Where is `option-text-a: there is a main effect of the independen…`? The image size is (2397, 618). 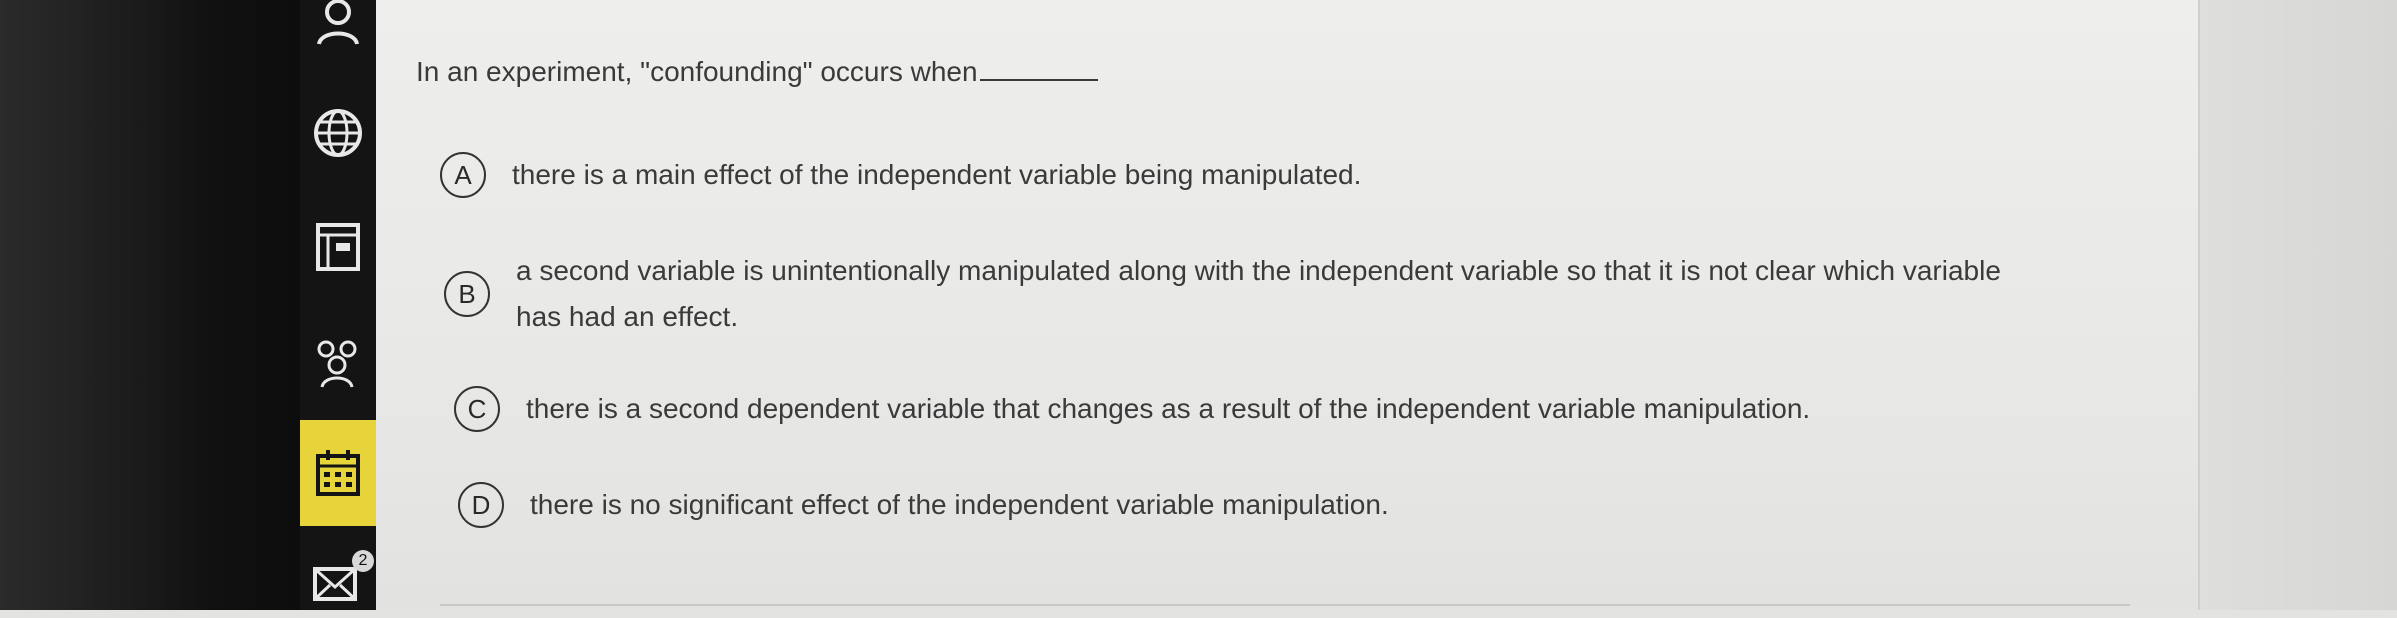 option-text-a: there is a main effect of the independen… is located at coordinates (937, 174).